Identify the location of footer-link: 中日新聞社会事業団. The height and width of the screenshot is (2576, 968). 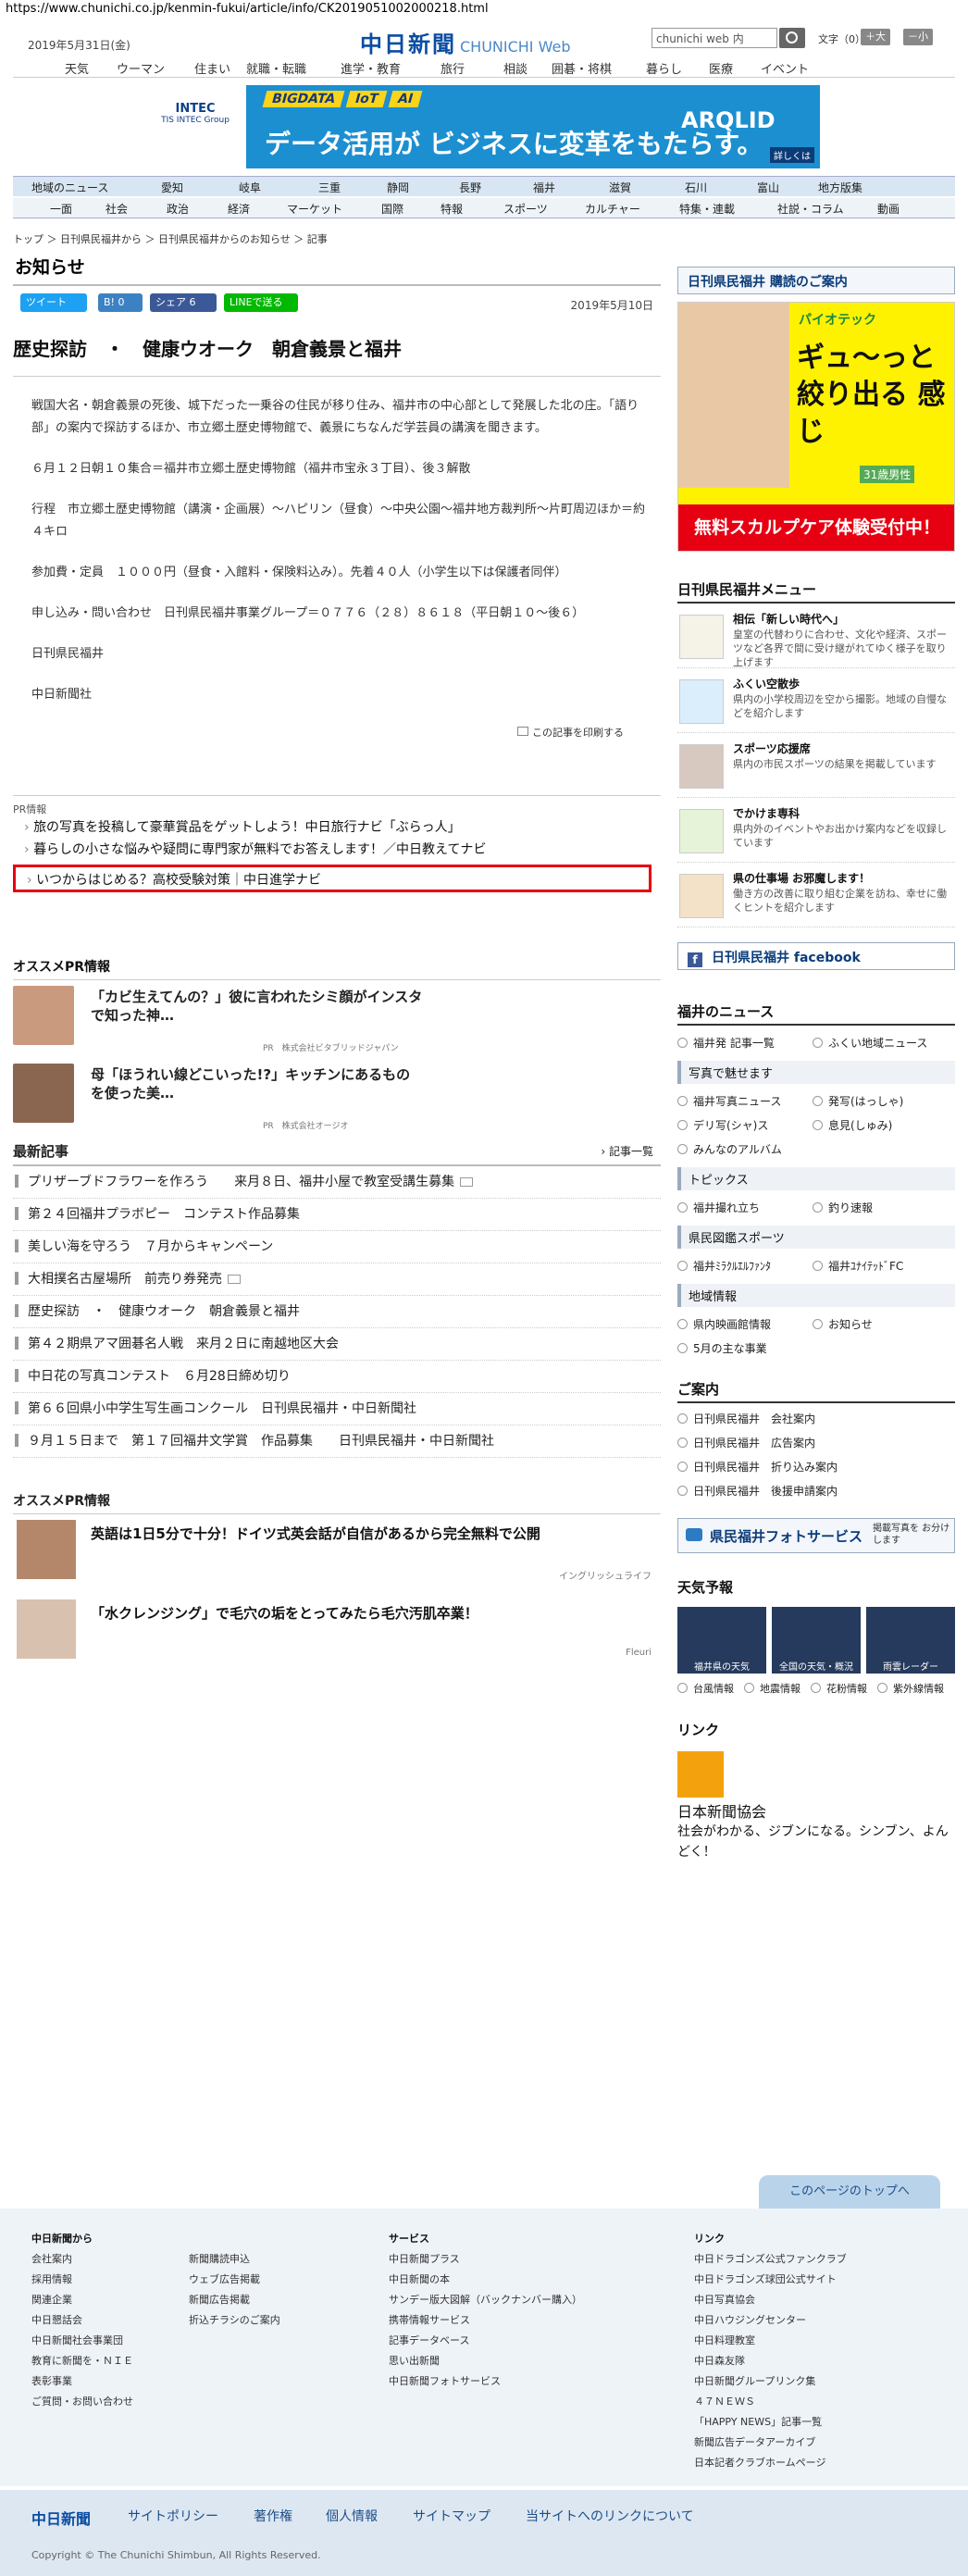
(82, 2341).